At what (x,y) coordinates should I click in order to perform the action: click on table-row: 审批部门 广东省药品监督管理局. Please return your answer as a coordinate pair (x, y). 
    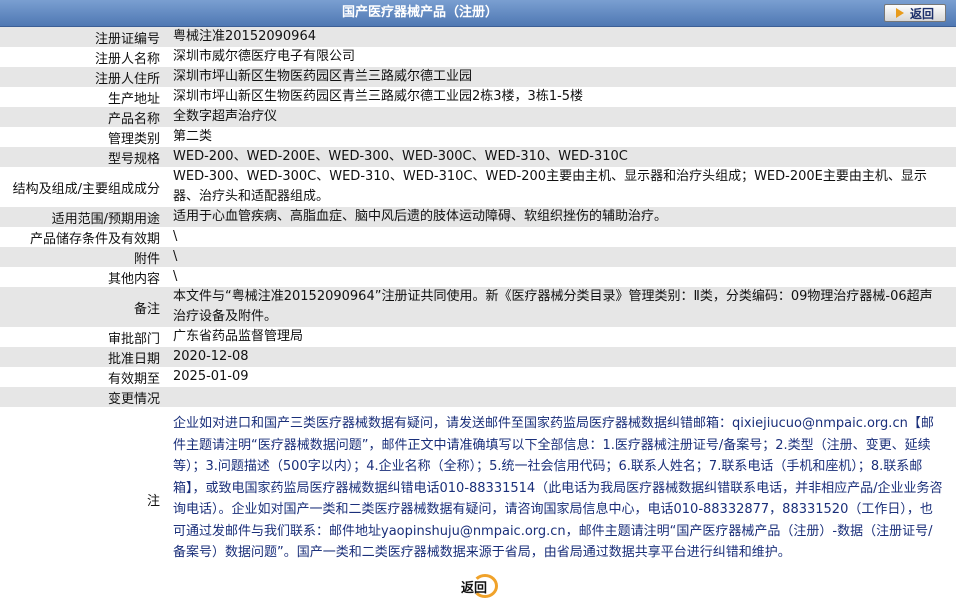
    Looking at the image, I should click on (478, 337).